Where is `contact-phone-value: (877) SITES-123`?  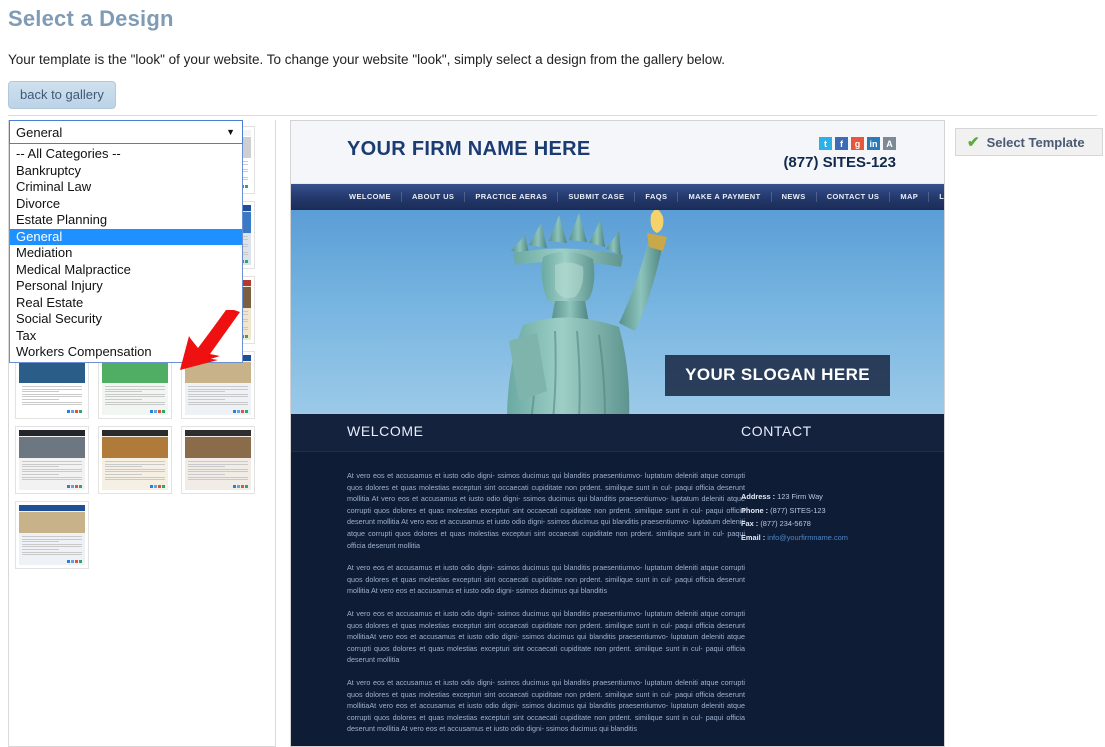
contact-phone-value: (877) SITES-123 is located at coordinates (798, 510).